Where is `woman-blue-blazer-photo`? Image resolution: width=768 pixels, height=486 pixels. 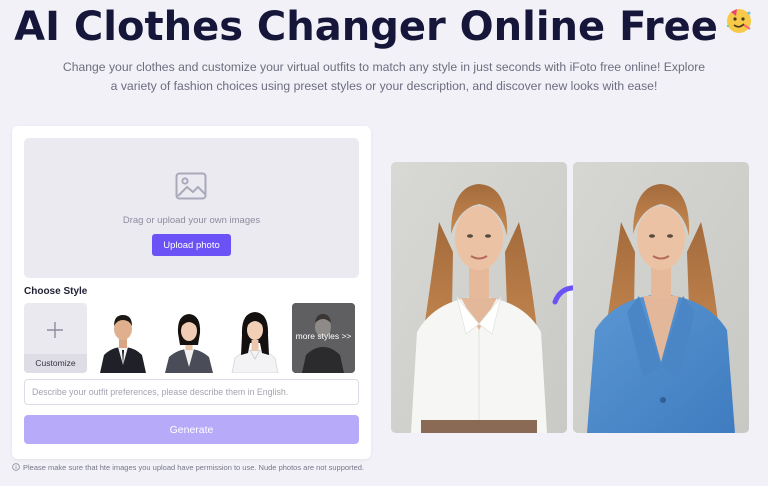
woman-blue-blazer-photo is located at coordinates (661, 297).